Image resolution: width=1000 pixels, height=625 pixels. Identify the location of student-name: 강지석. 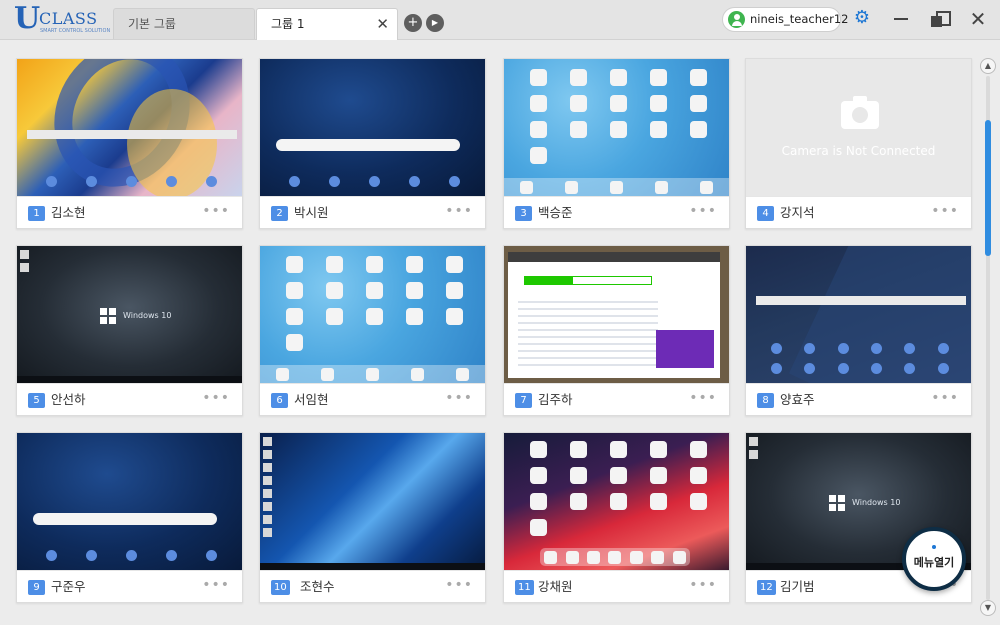
(797, 212).